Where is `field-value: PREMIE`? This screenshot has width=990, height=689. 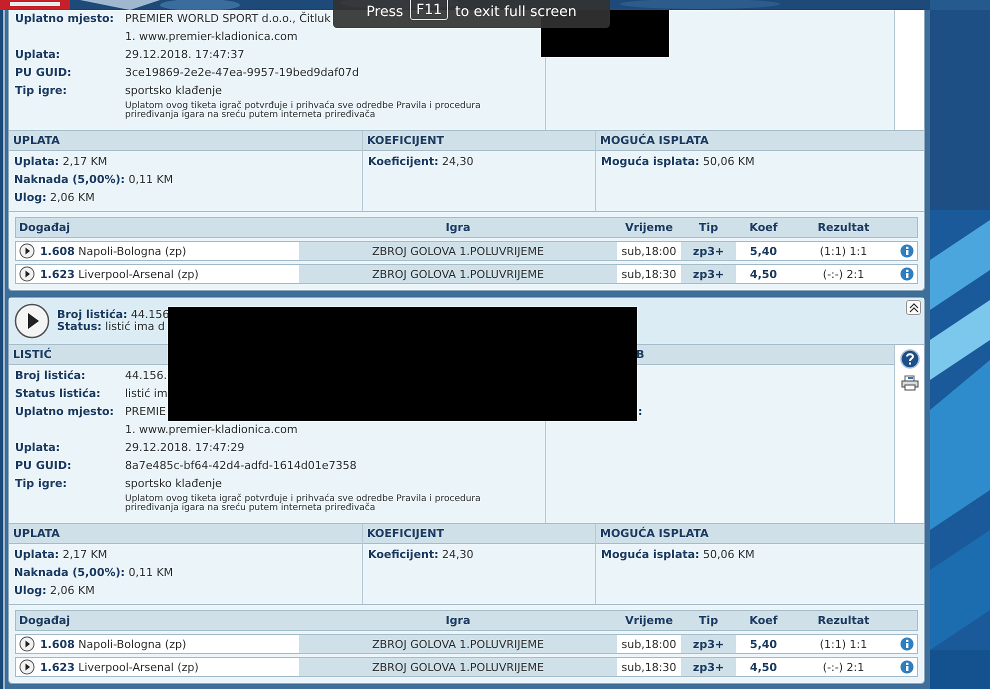
field-value: PREMIE is located at coordinates (145, 412).